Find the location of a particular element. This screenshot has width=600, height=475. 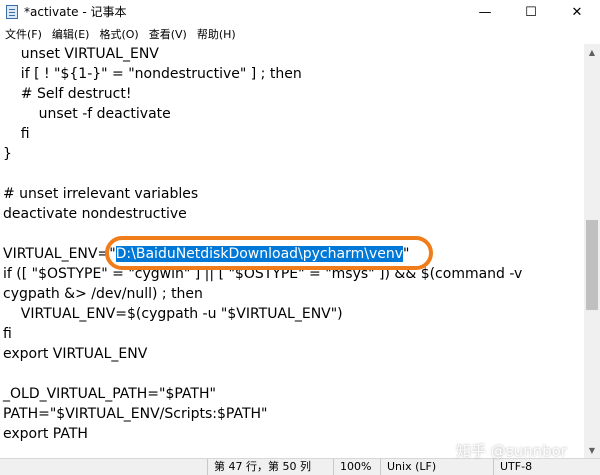

scroll-up-arrow-icon: ▲ is located at coordinates (592, 52).